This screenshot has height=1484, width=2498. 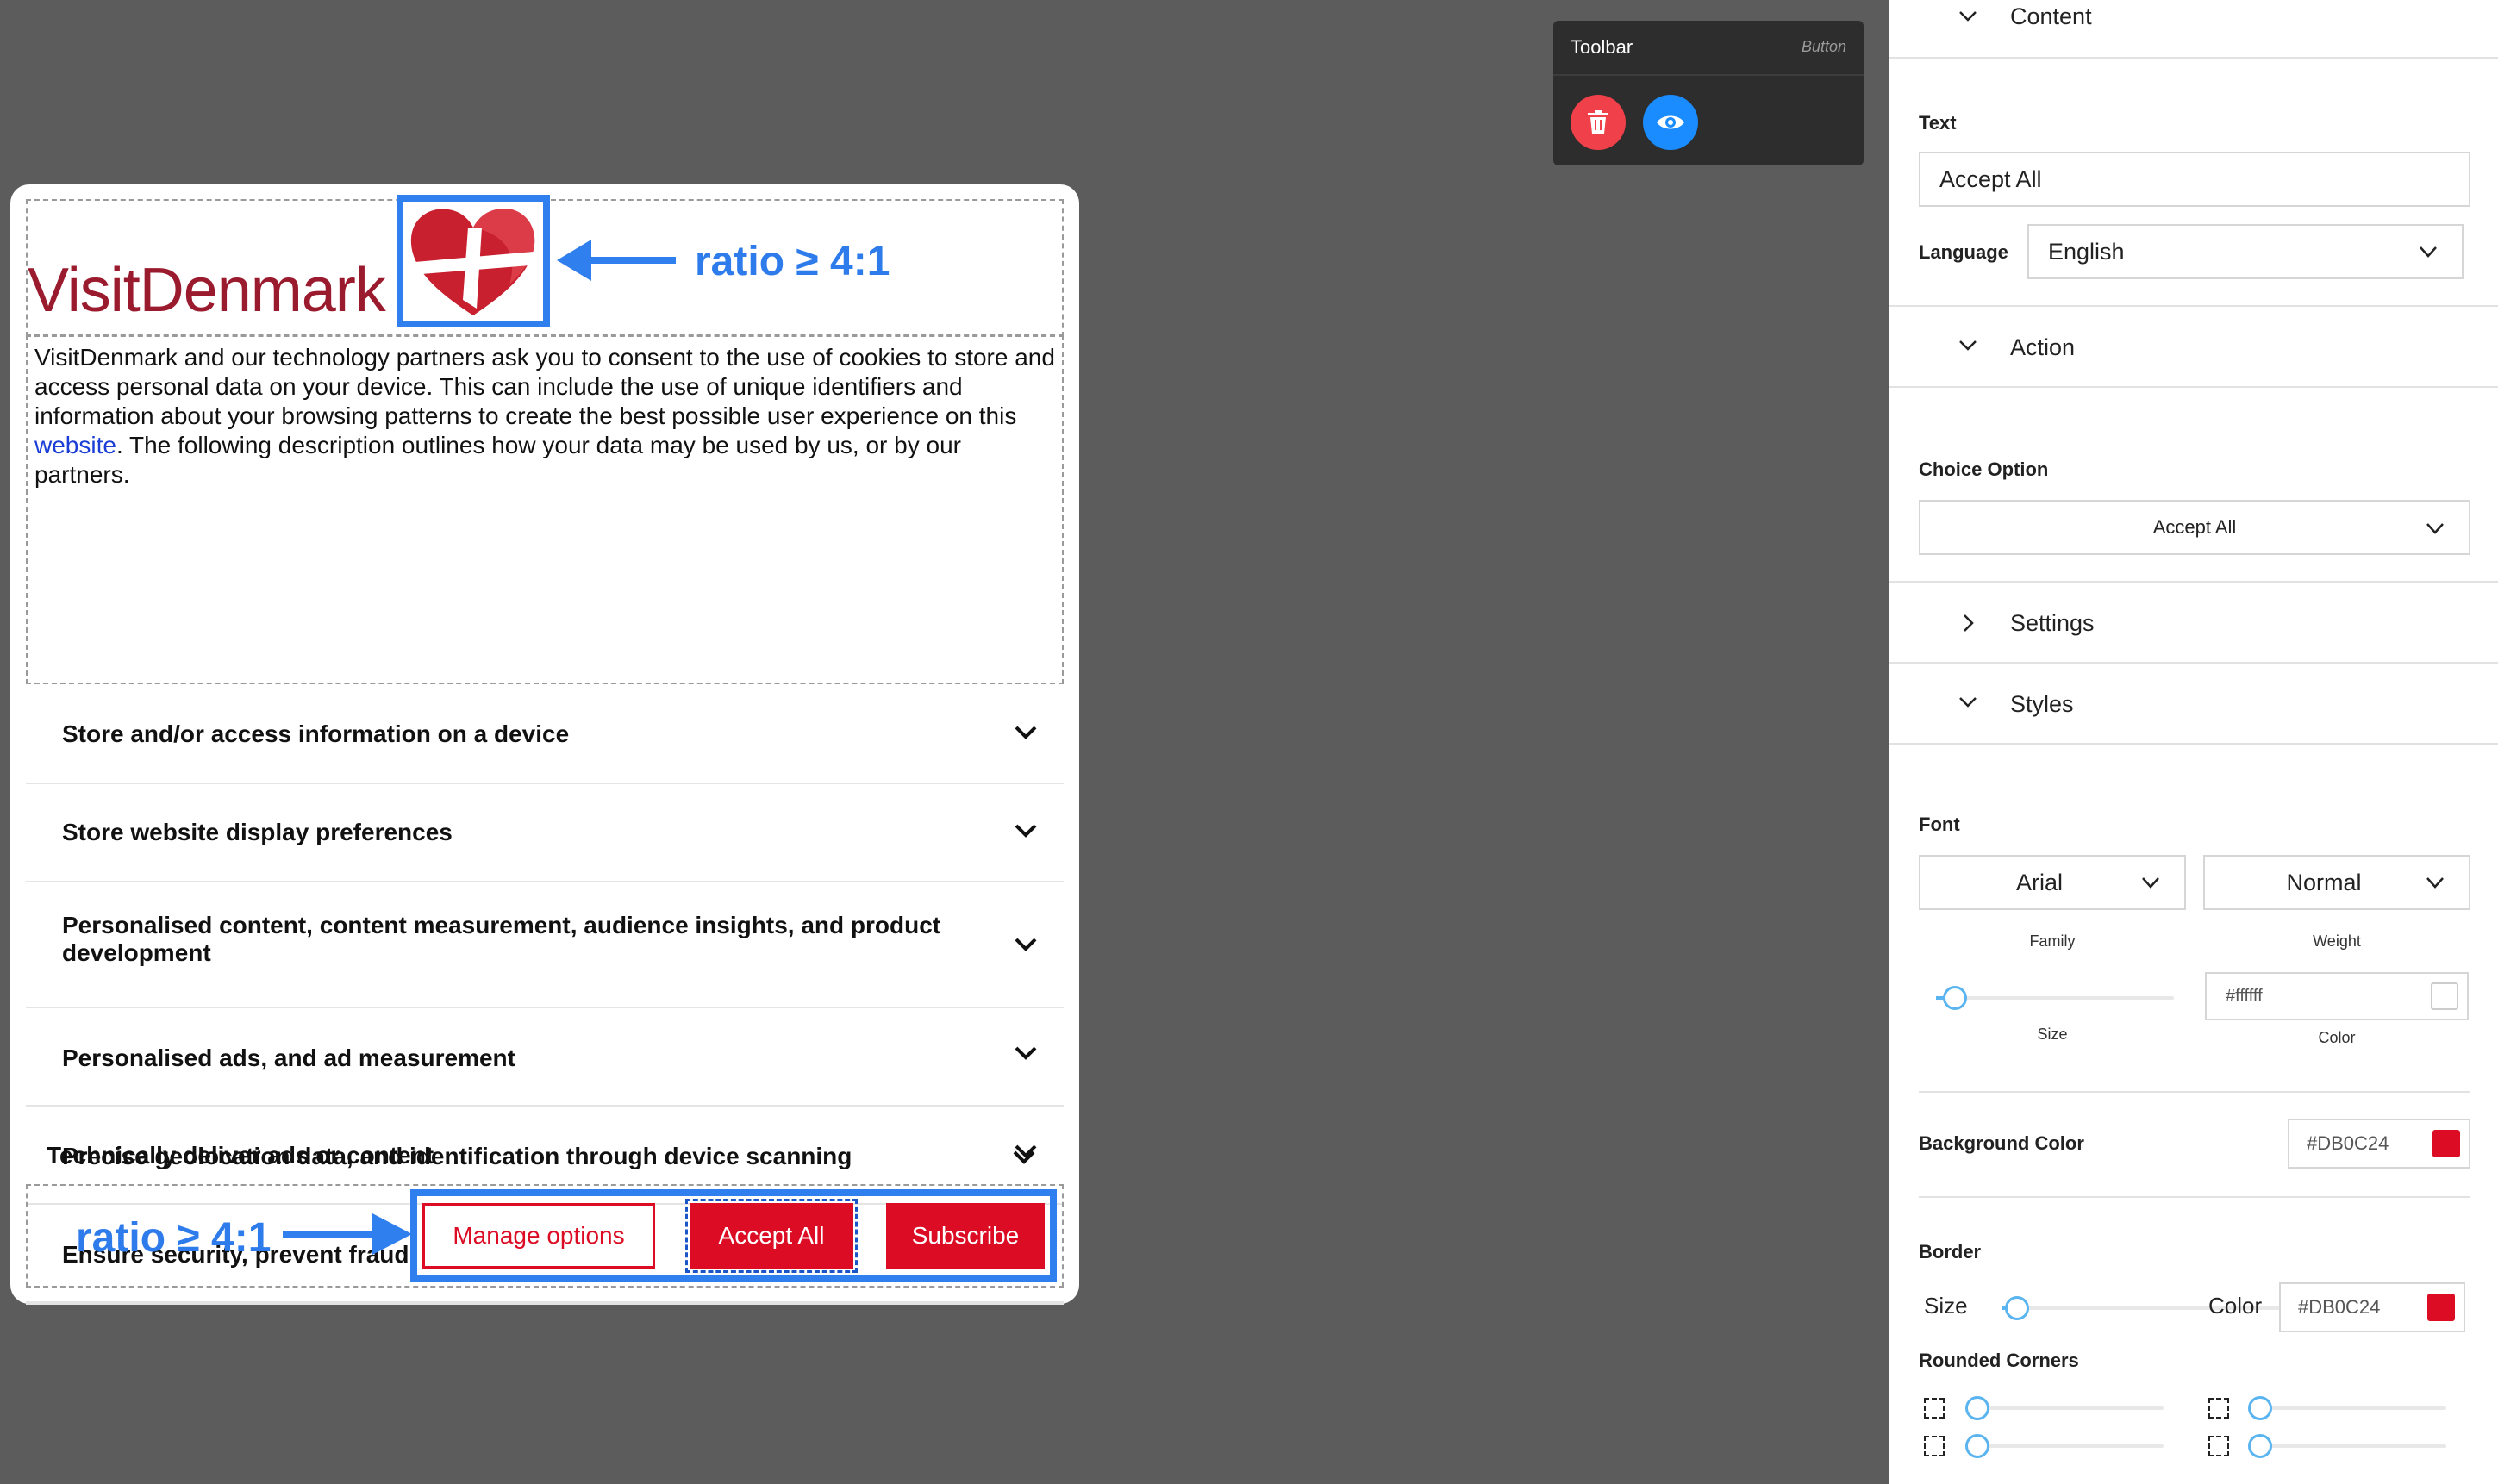 I want to click on delete-button, so click(x=1598, y=123).